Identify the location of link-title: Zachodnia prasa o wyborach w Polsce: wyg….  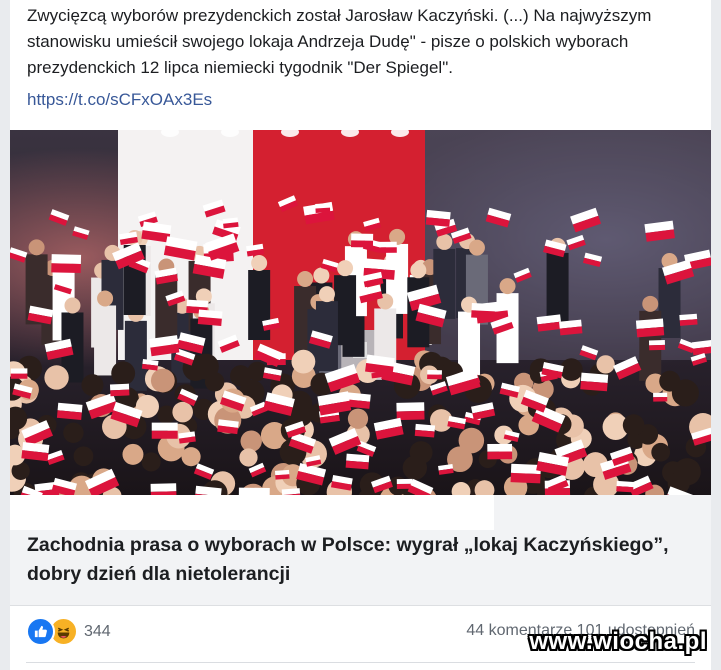
(357, 560).